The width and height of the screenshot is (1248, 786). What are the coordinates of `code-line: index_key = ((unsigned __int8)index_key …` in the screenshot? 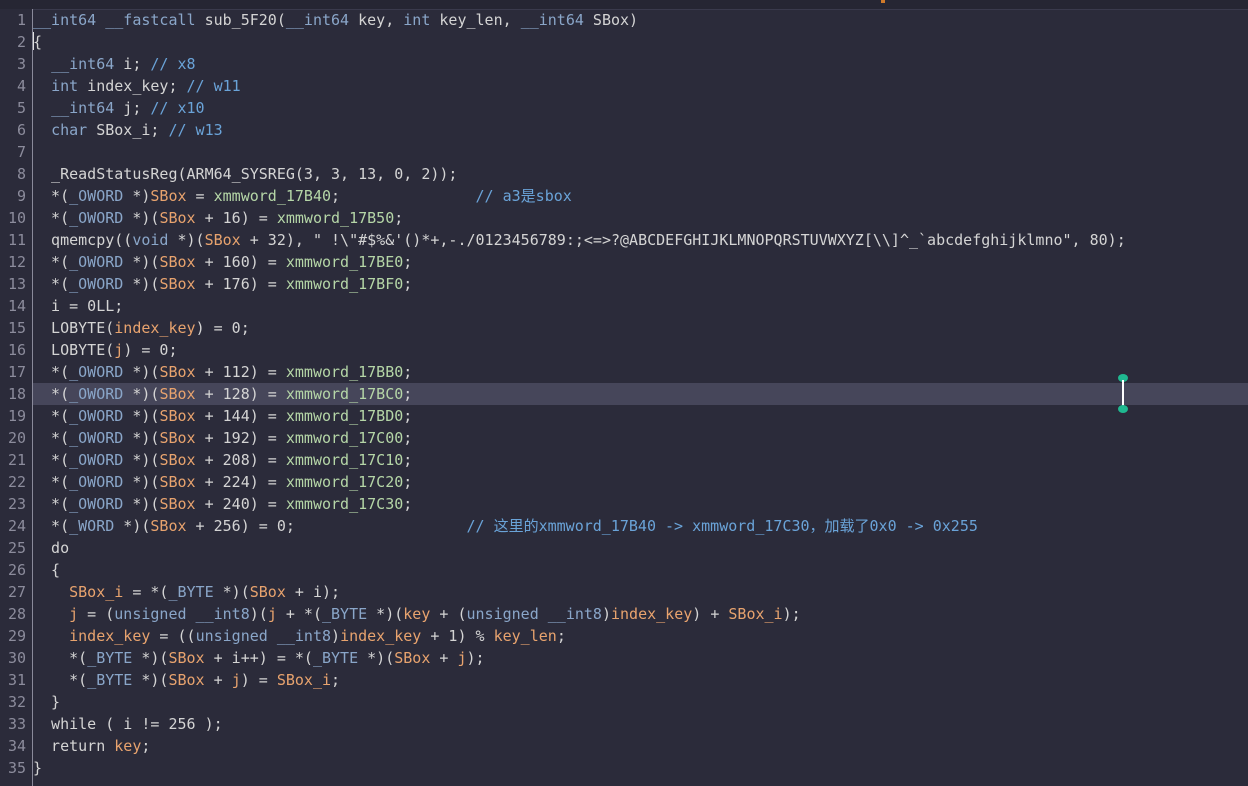 It's located at (640, 636).